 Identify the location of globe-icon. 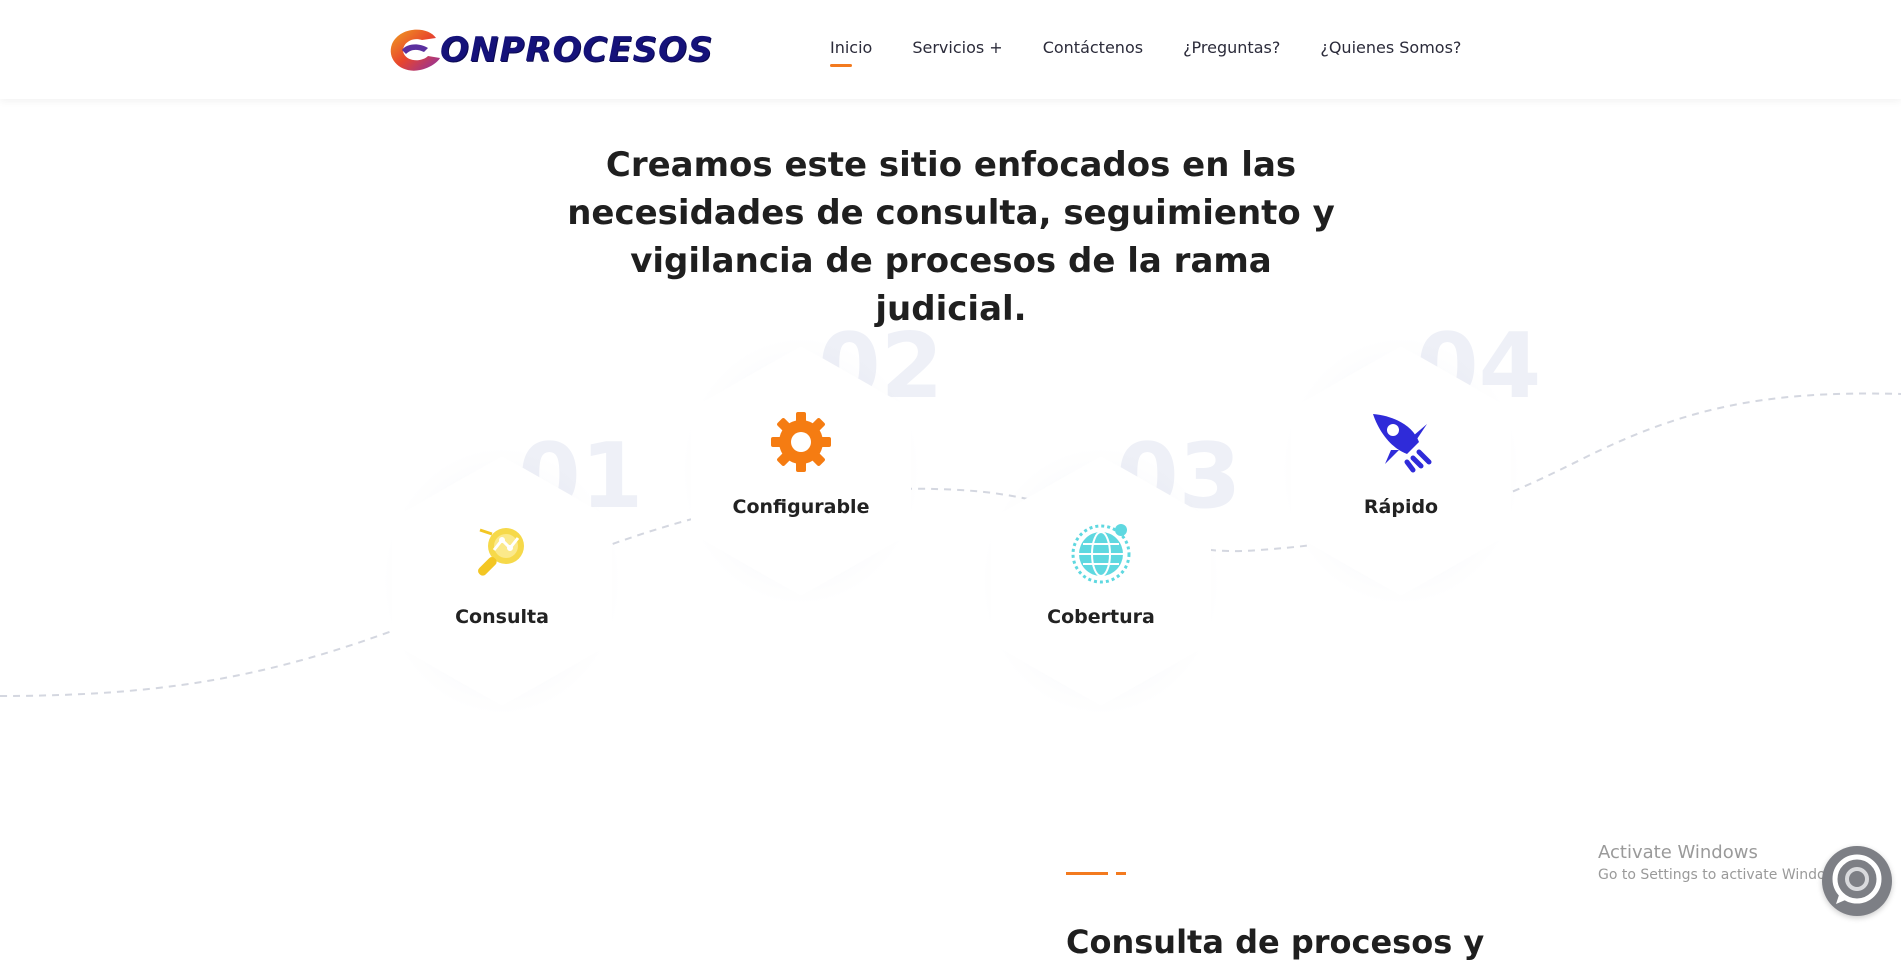
(1101, 552).